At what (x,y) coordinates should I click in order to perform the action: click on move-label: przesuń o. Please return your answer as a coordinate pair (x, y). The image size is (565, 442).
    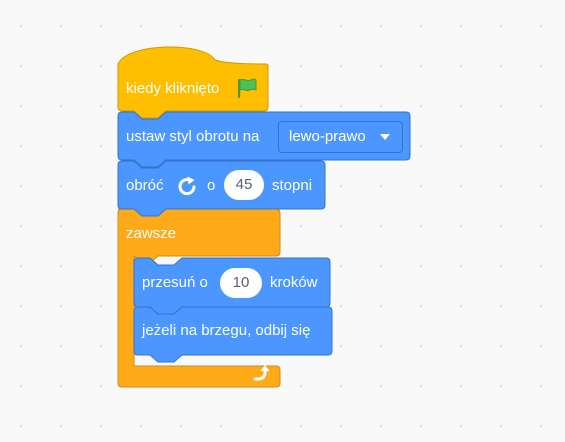
    Looking at the image, I should click on (175, 282).